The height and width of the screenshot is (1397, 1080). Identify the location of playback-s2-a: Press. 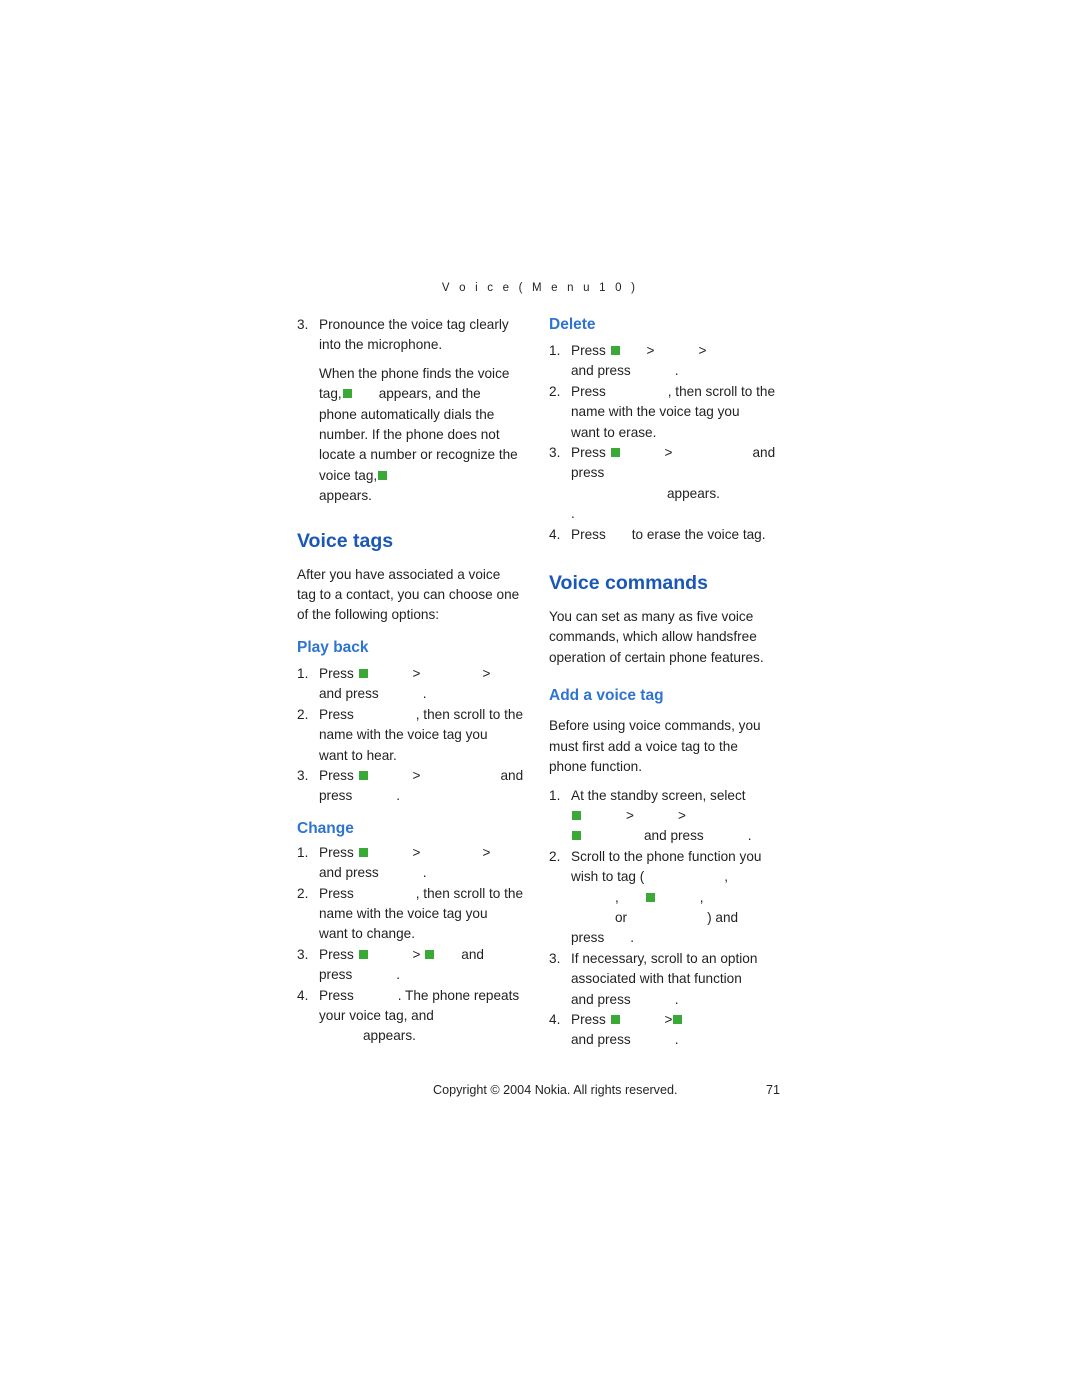
(336, 714).